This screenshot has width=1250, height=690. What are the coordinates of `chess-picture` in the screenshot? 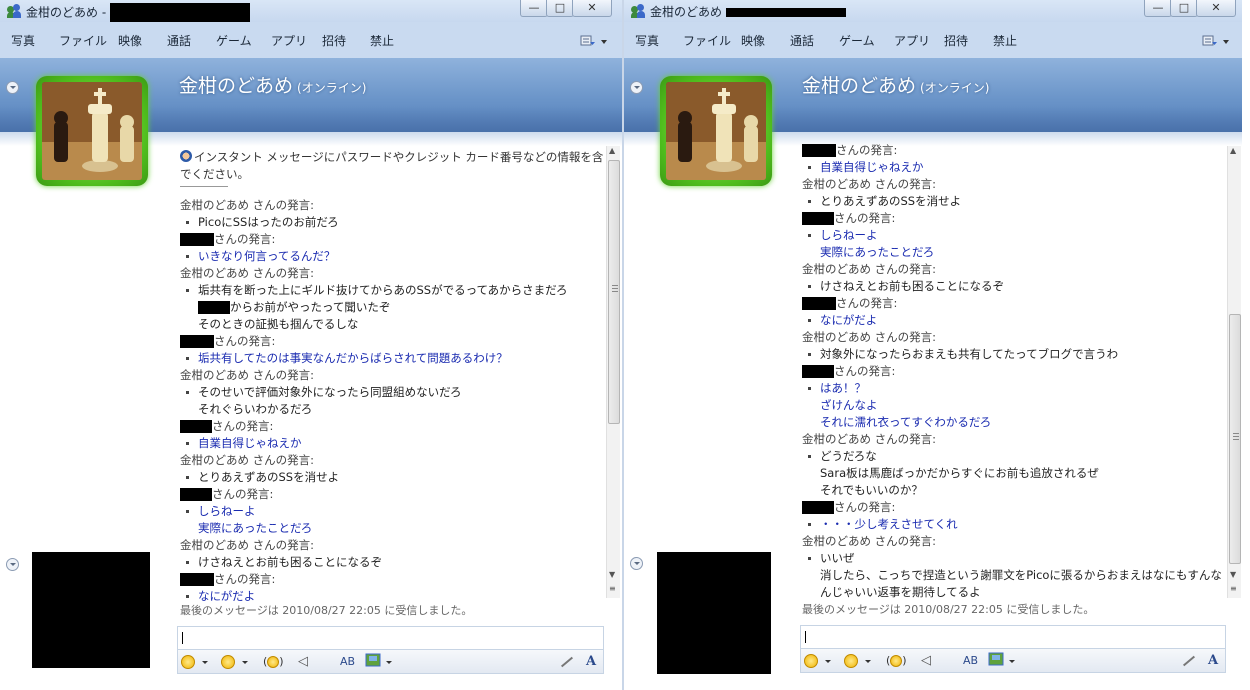 It's located at (92, 131).